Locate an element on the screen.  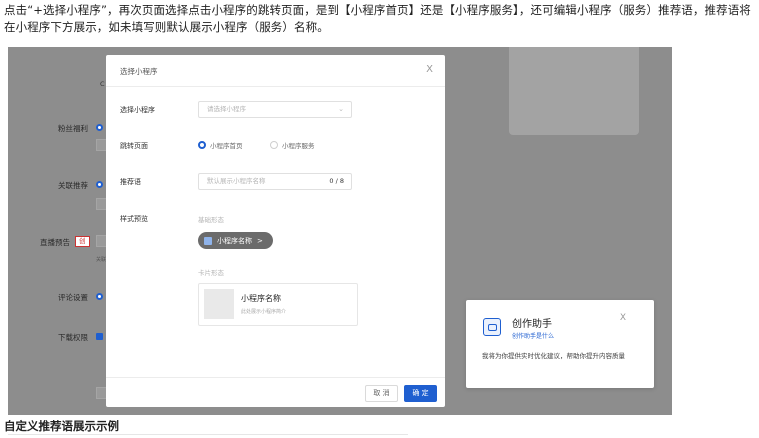
bg-label-live: 直播预告 is located at coordinates (55, 242).